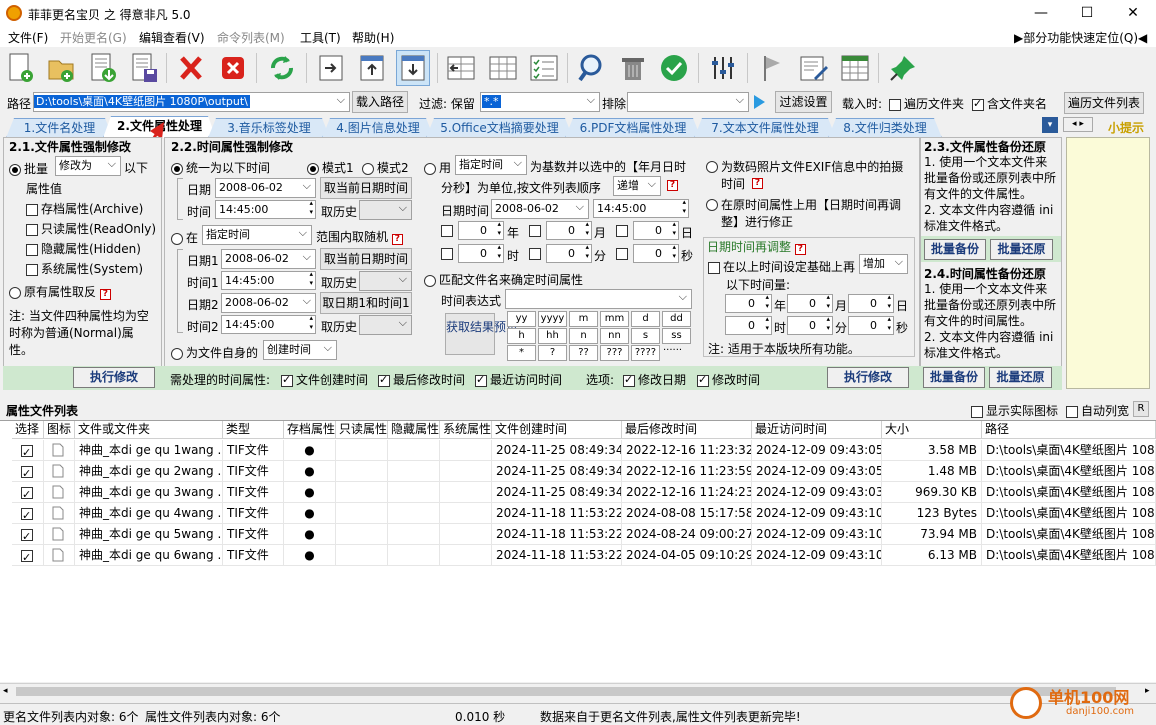 The width and height of the screenshot is (1156, 725). I want to click on menu-help: 帮助(H), so click(373, 37).